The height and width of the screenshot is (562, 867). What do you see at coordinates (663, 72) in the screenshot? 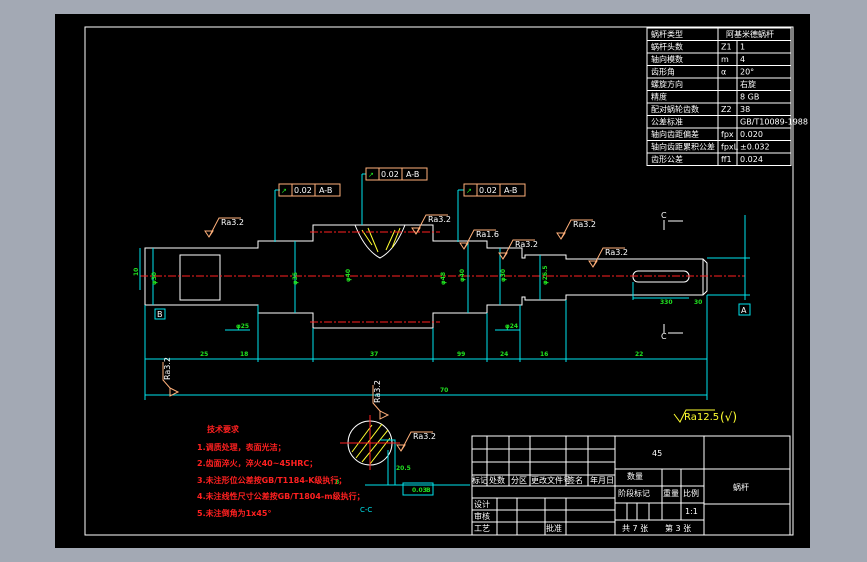
I see `param-label: 齿形角` at bounding box center [663, 72].